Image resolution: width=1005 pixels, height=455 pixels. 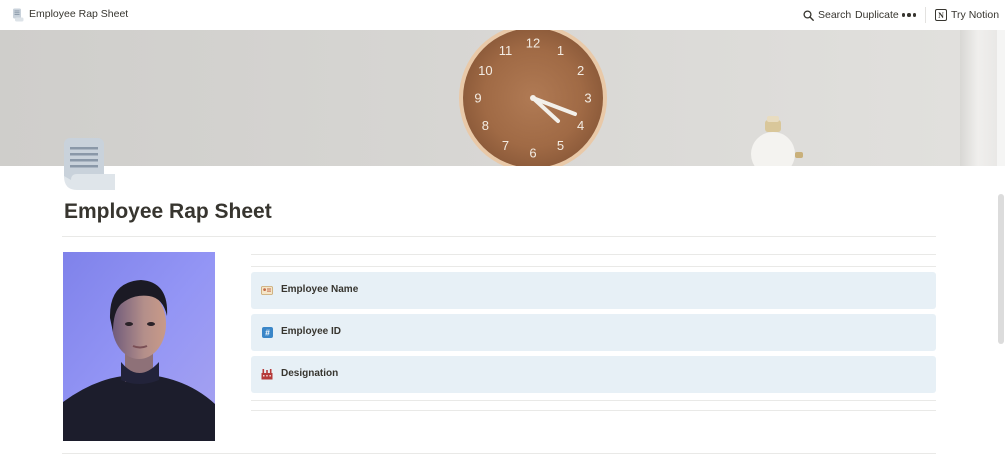 What do you see at coordinates (593, 332) in the screenshot?
I see `property-employee-id: # Employee ID` at bounding box center [593, 332].